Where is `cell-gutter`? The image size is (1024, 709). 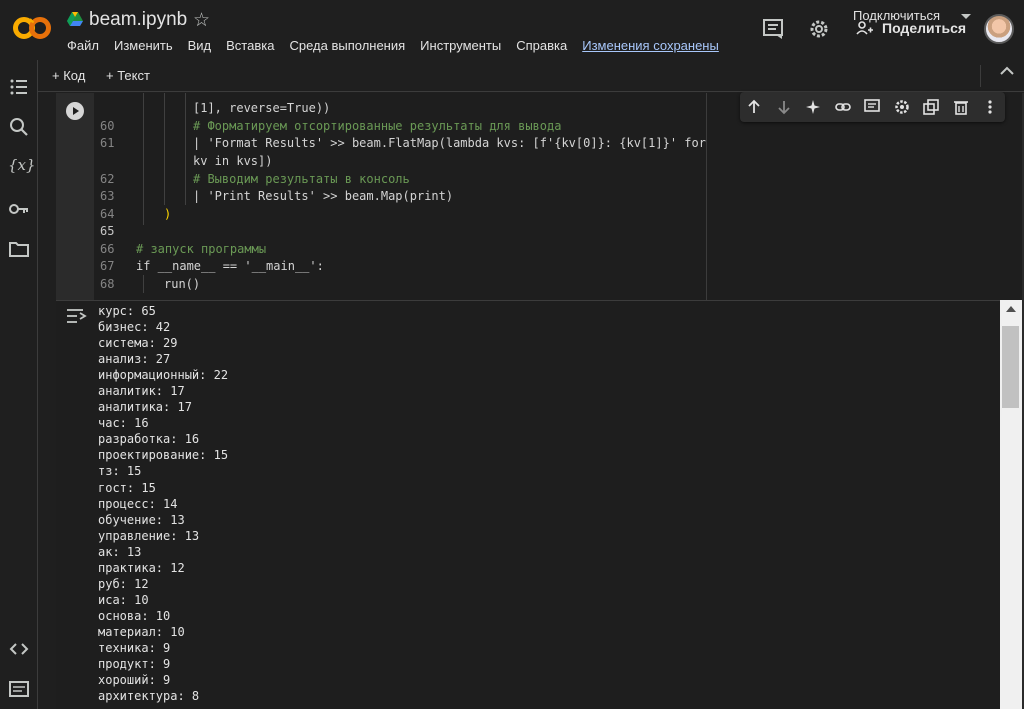
cell-gutter is located at coordinates (75, 196).